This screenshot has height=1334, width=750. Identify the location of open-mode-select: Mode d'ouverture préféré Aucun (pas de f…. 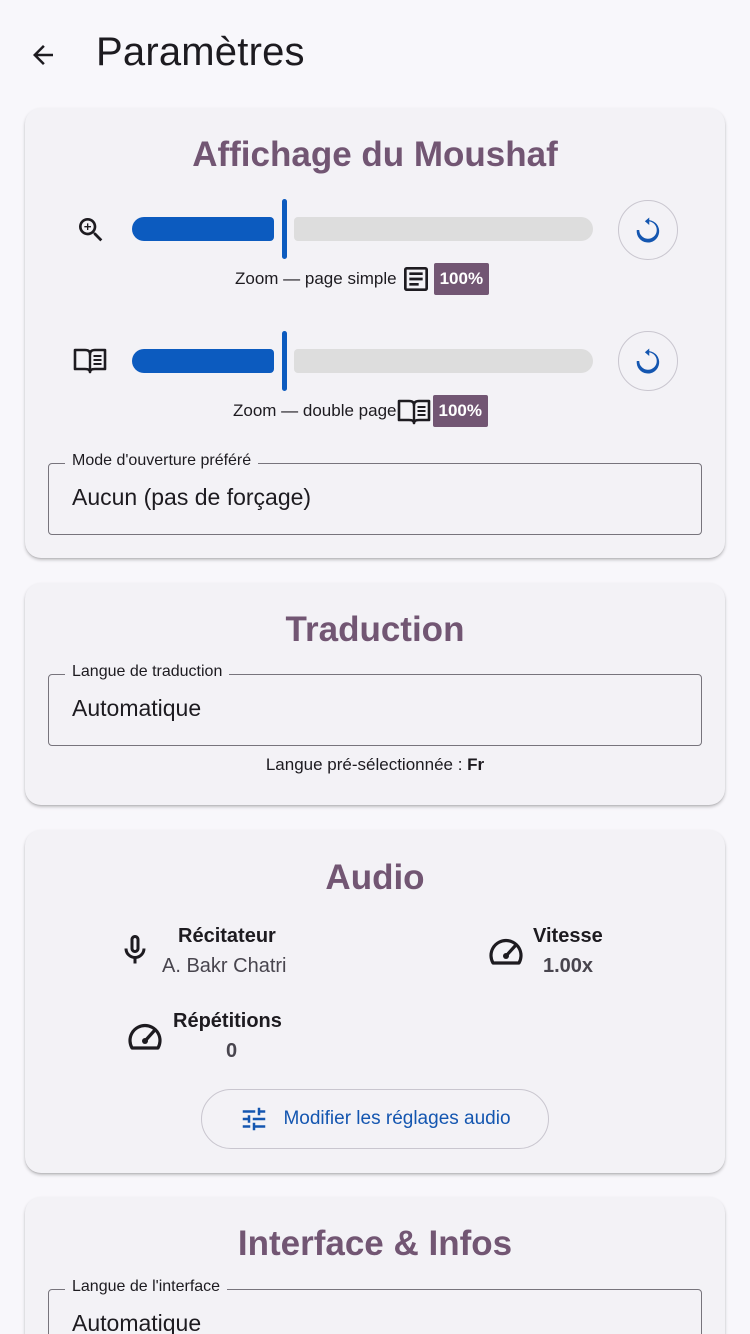
(375, 493).